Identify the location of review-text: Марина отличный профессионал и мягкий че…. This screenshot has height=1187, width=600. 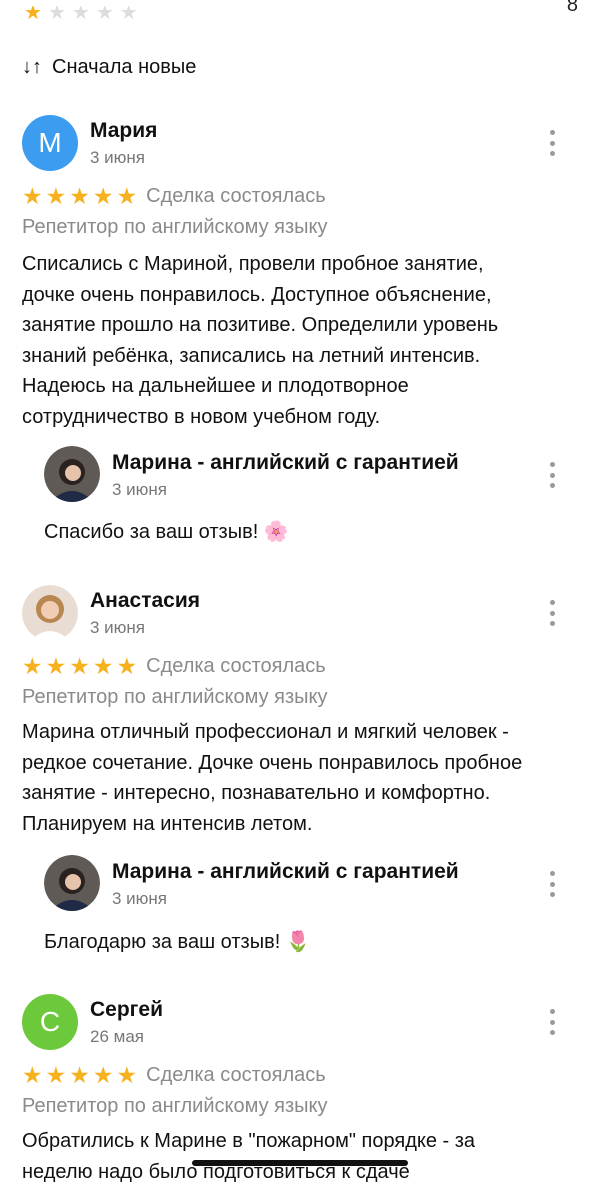
(272, 778).